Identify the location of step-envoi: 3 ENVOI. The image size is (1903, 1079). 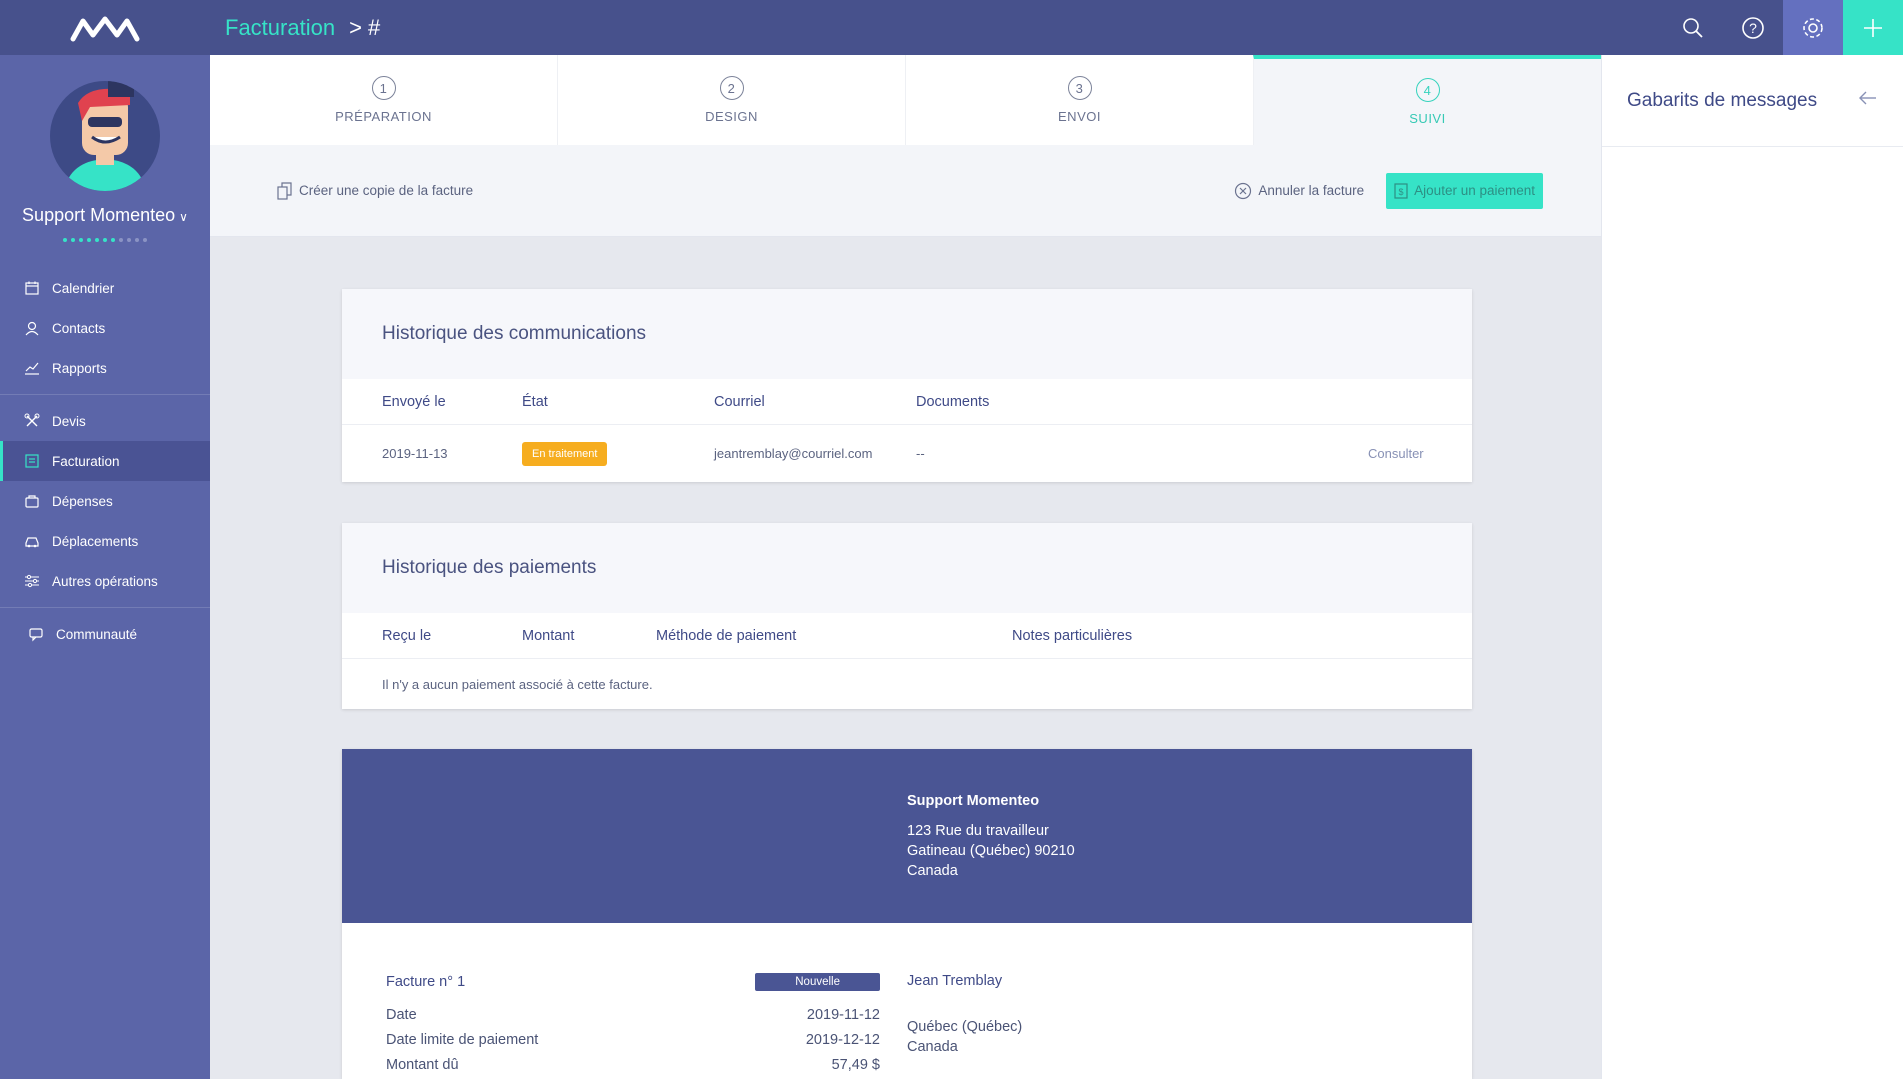
(1079, 100).